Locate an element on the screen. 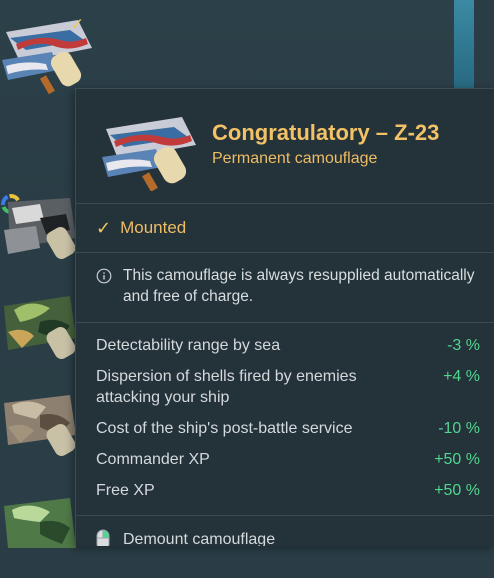  tooltip-title: Congratulatory – Z-23 is located at coordinates (326, 132).